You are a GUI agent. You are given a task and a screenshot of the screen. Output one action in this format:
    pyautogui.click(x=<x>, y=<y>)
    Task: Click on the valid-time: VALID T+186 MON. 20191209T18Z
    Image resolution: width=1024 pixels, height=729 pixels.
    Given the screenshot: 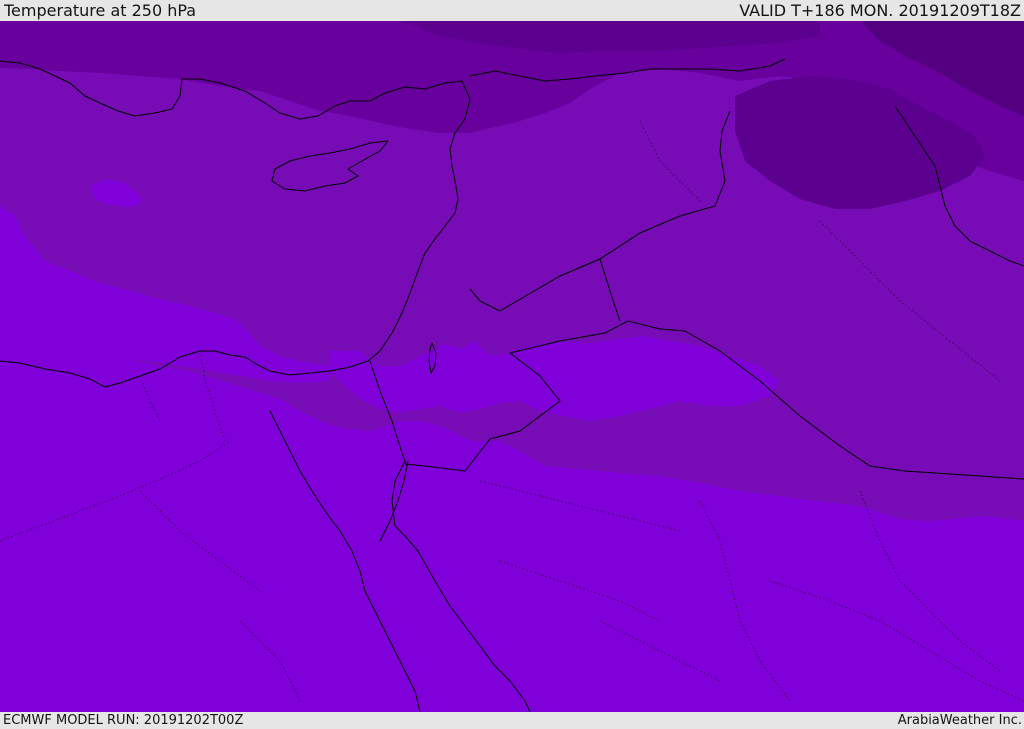 What is the action you would take?
    pyautogui.click(x=880, y=10)
    